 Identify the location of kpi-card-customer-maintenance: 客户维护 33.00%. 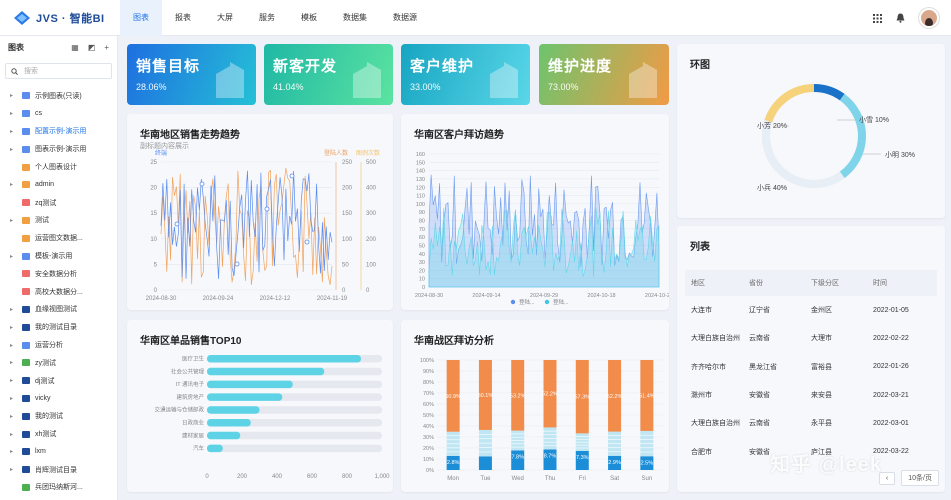
(465, 74).